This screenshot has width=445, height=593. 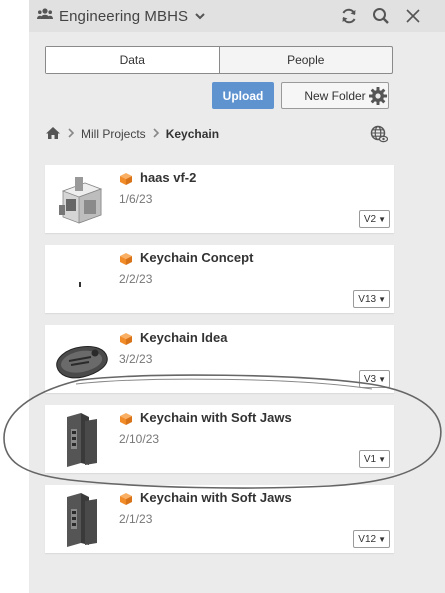 I want to click on team-selector: Engineering MBHS, so click(x=121, y=16).